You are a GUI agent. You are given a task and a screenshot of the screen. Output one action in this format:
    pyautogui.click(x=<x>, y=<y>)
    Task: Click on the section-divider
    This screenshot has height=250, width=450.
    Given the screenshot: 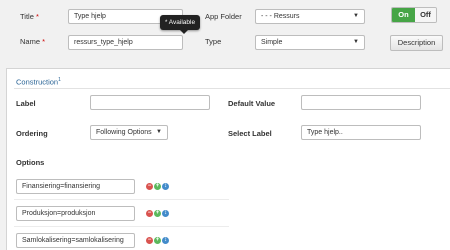 What is the action you would take?
    pyautogui.click(x=232, y=88)
    